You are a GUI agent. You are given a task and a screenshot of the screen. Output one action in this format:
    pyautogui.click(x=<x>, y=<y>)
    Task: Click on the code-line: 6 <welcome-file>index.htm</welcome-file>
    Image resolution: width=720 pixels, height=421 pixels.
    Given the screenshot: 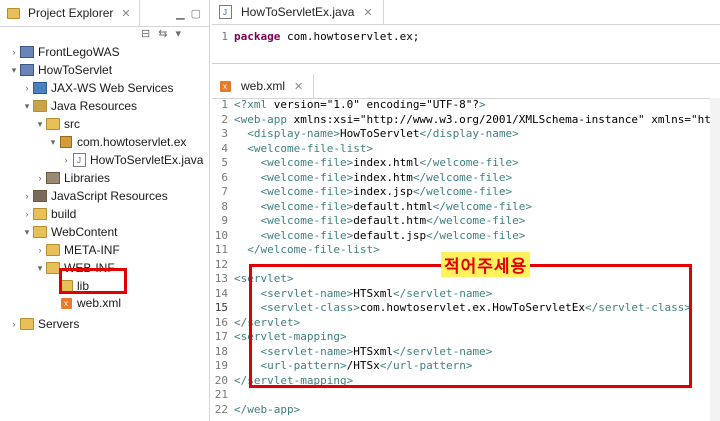 What is the action you would take?
    pyautogui.click(x=466, y=178)
    